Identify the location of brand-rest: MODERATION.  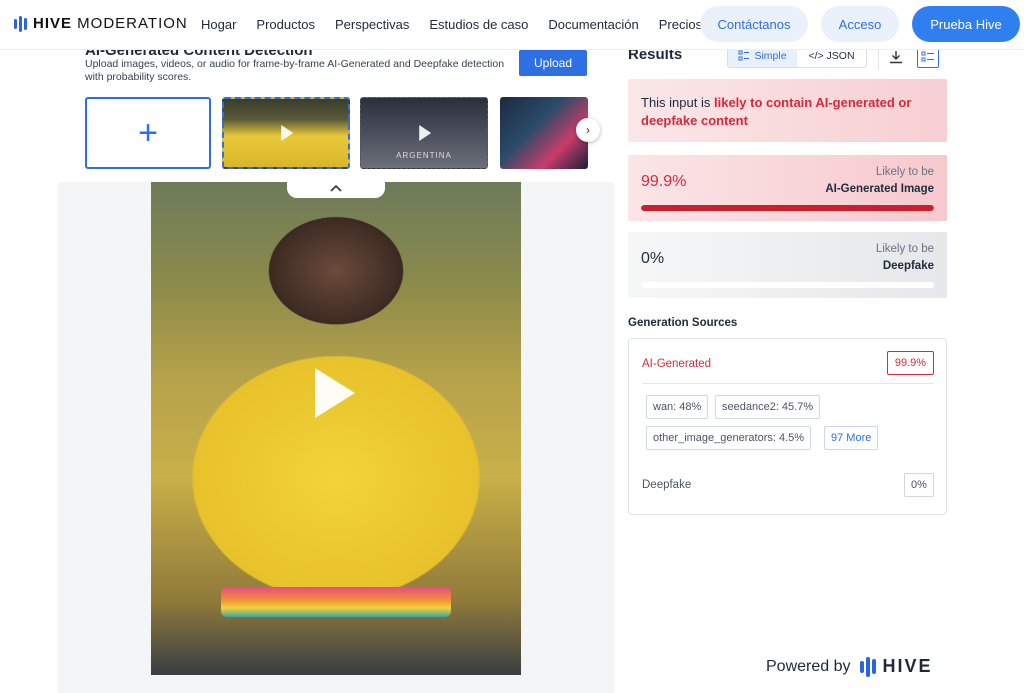
(130, 23).